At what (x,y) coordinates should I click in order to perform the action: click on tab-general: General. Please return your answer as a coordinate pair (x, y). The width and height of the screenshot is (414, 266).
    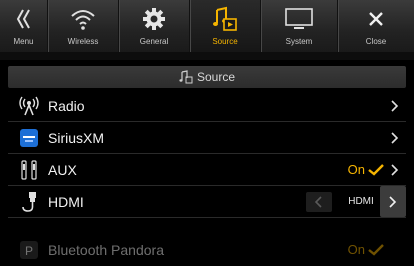
    Looking at the image, I should click on (153, 26).